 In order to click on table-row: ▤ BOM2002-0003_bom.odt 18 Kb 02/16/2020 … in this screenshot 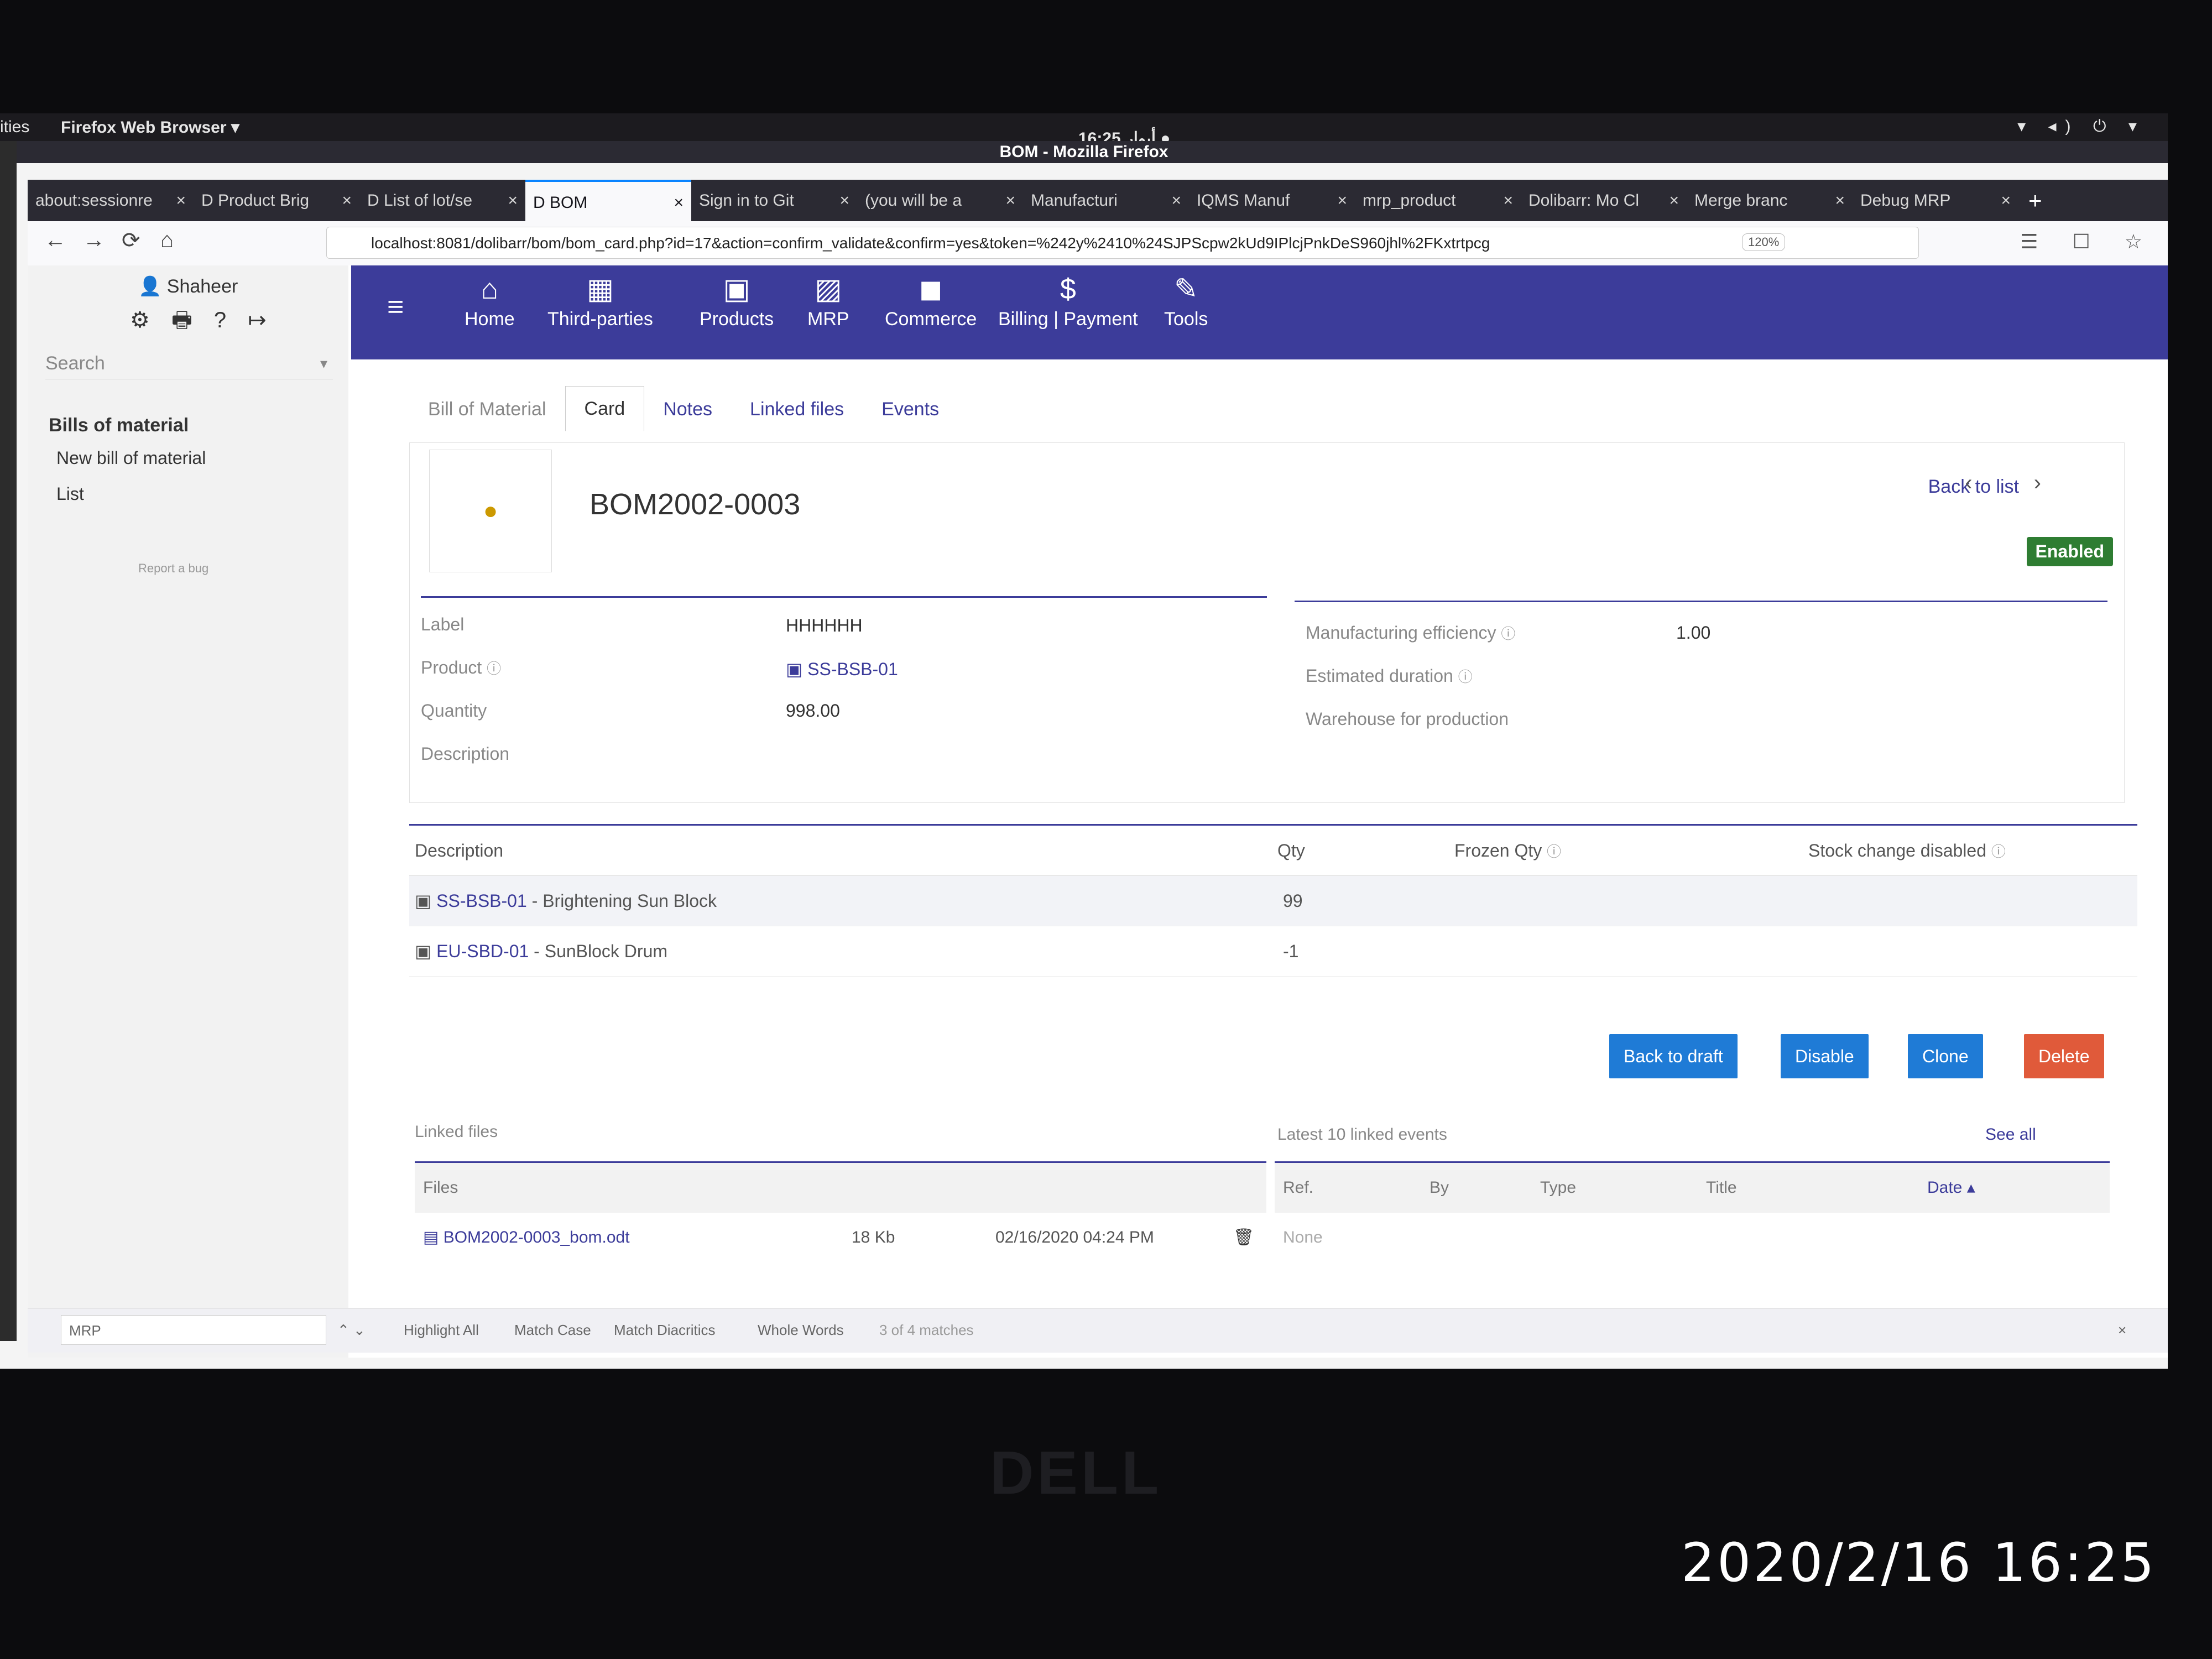, I will do `click(840, 1237)`.